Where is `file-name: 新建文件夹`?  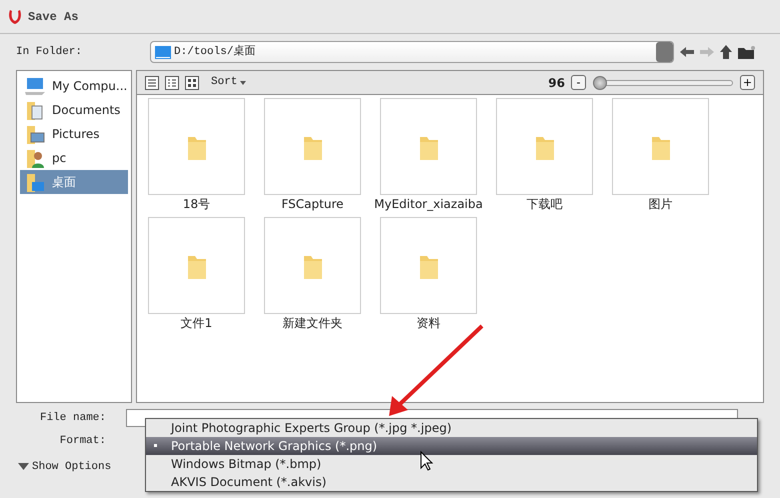
file-name: 新建文件夹 is located at coordinates (312, 323).